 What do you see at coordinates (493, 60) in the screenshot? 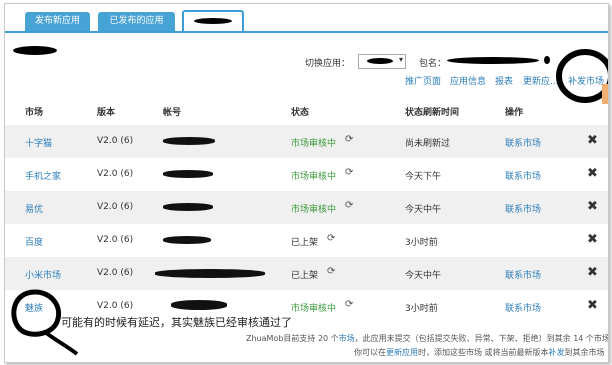
I see `package-name-redacted` at bounding box center [493, 60].